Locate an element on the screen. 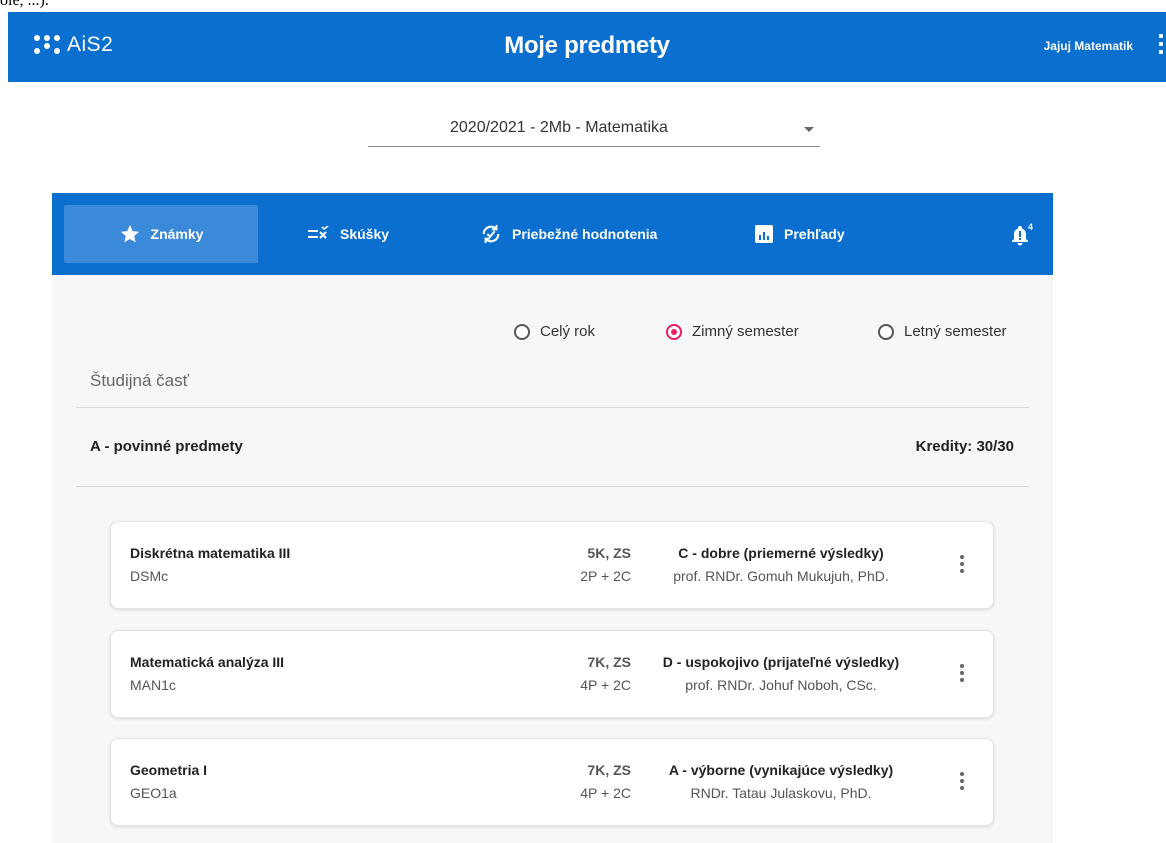  notifications-button: 4 is located at coordinates (1023, 235).